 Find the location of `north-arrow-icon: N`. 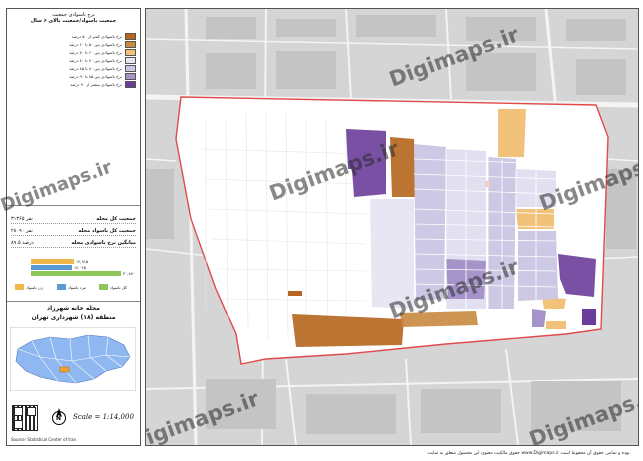

north-arrow-icon: N is located at coordinates (59, 417).